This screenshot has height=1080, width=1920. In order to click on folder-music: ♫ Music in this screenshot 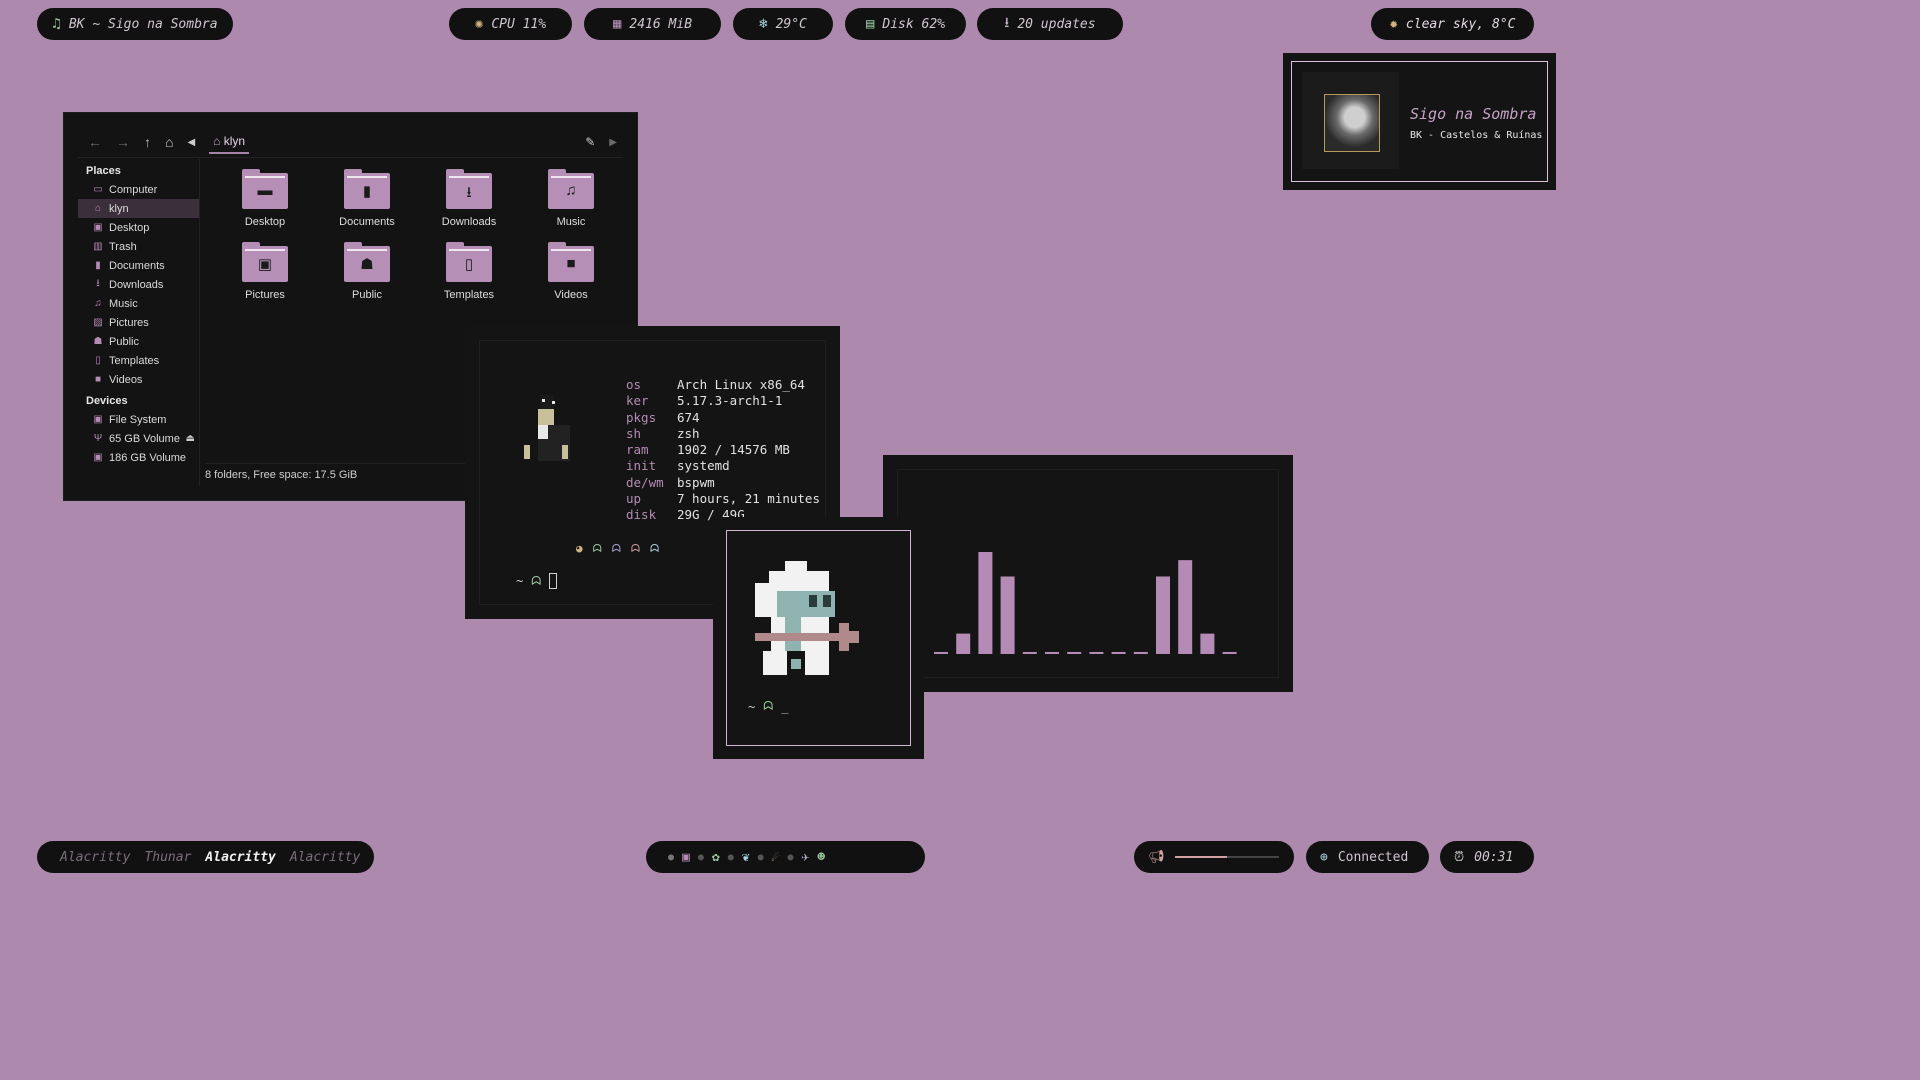, I will do `click(571, 198)`.